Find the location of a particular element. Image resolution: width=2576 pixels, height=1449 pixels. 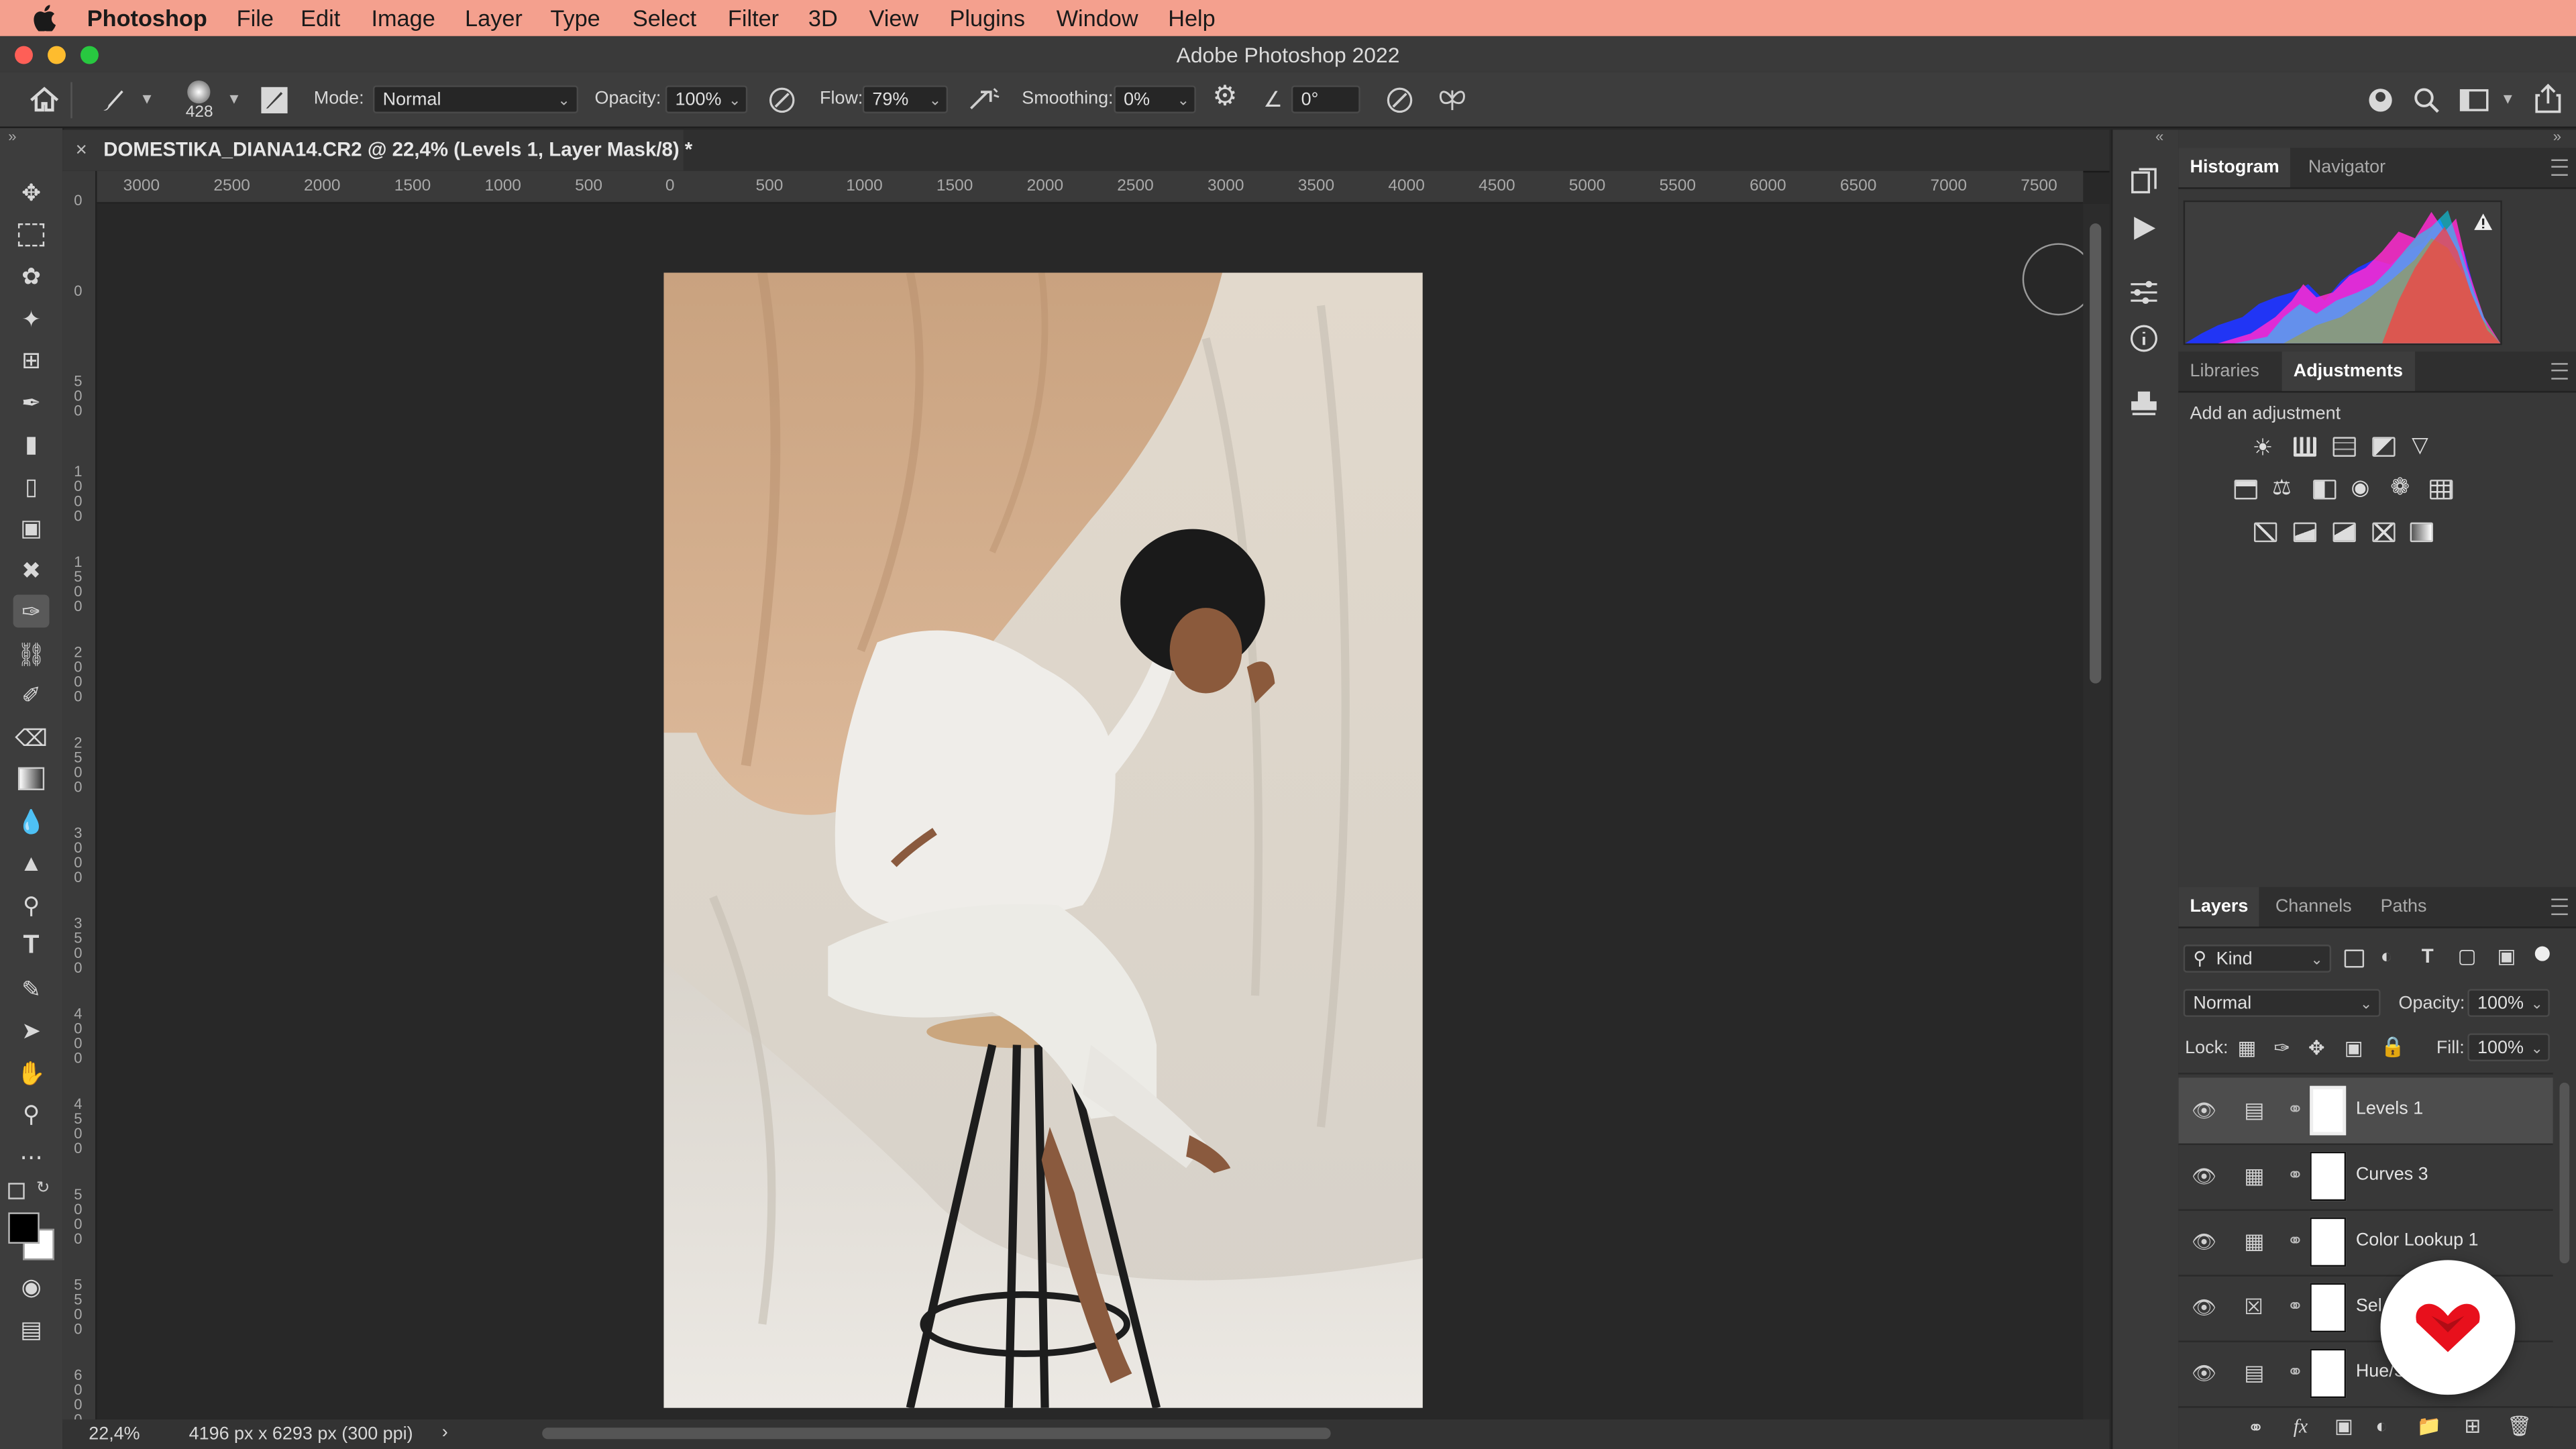

content-aware-move-icon: ✖ is located at coordinates (31, 569).